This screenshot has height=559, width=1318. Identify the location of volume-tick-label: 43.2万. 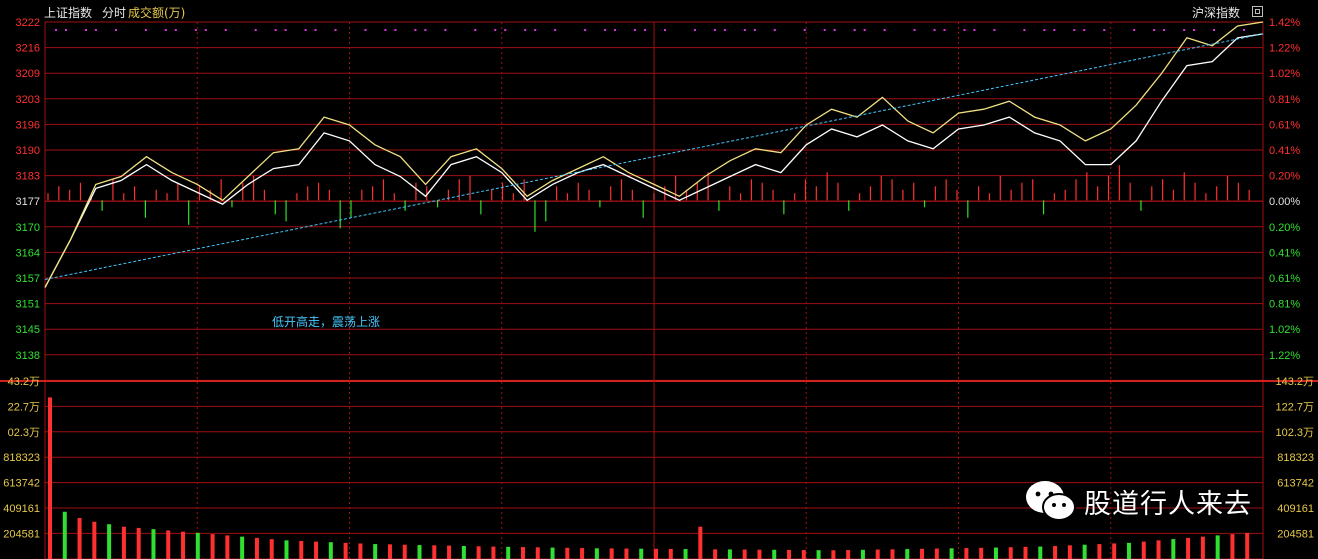
(24, 382).